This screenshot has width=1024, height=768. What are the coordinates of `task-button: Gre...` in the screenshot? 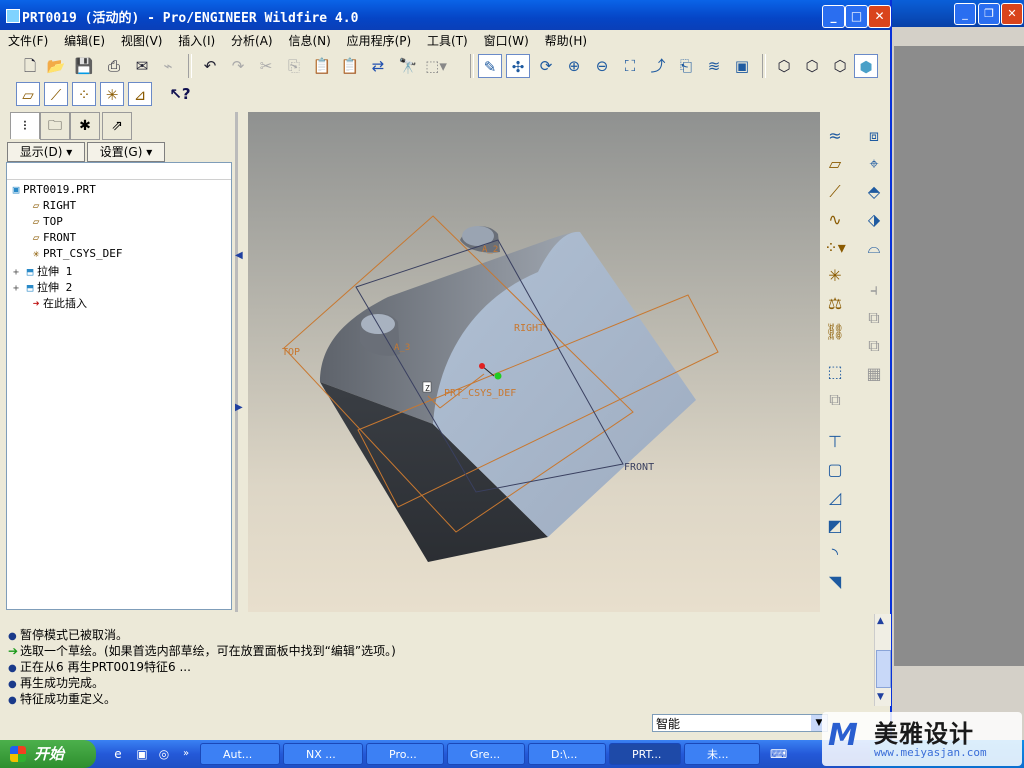 It's located at (486, 754).